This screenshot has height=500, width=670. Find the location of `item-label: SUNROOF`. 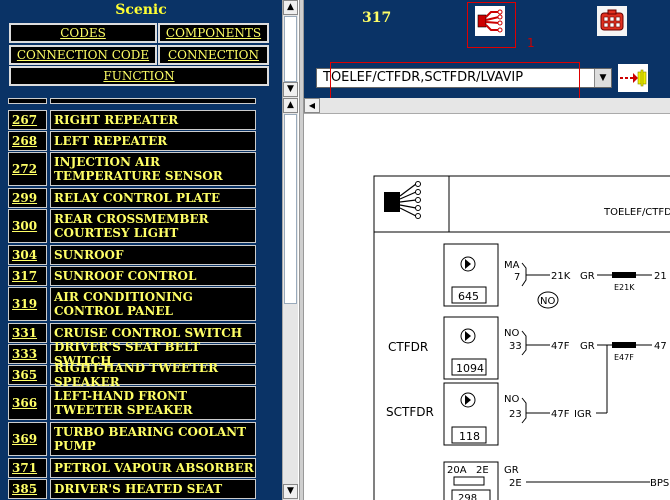

item-label: SUNROOF is located at coordinates (153, 255).